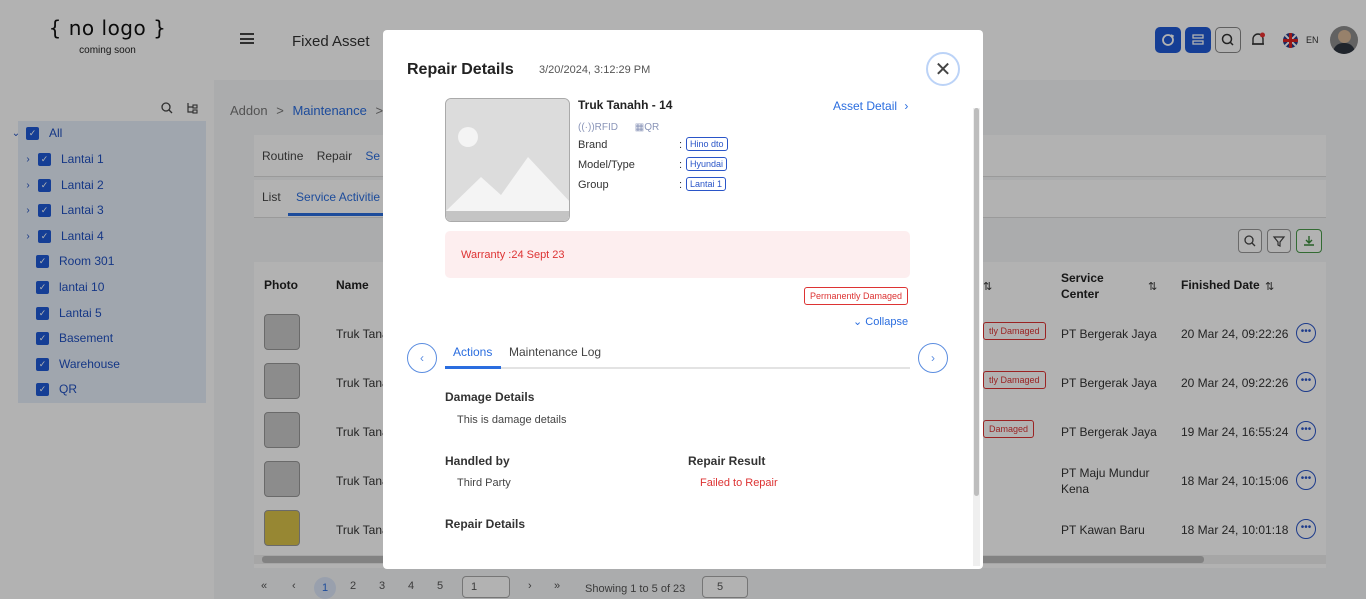  I want to click on image-placeholder-icon, so click(507, 160).